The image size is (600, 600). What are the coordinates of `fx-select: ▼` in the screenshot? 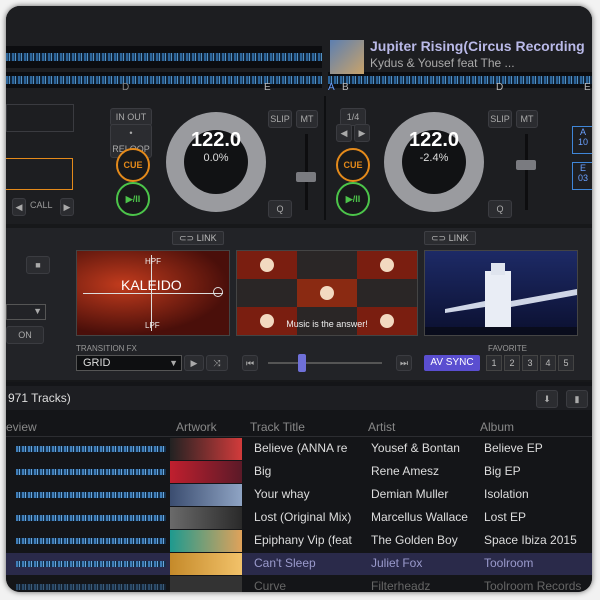 It's located at (26, 312).